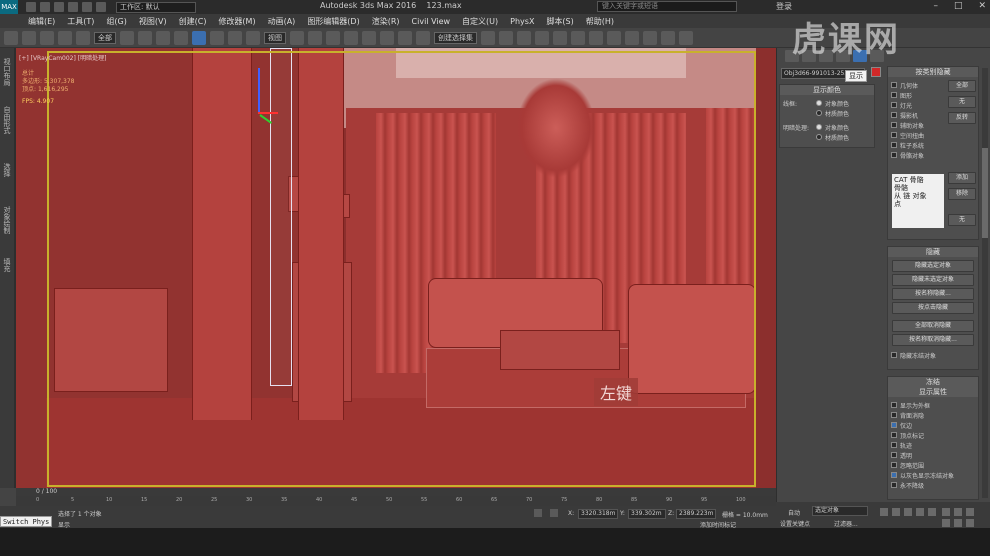  Describe the element at coordinates (281, 217) in the screenshot. I see `selected-object-pipe` at that location.